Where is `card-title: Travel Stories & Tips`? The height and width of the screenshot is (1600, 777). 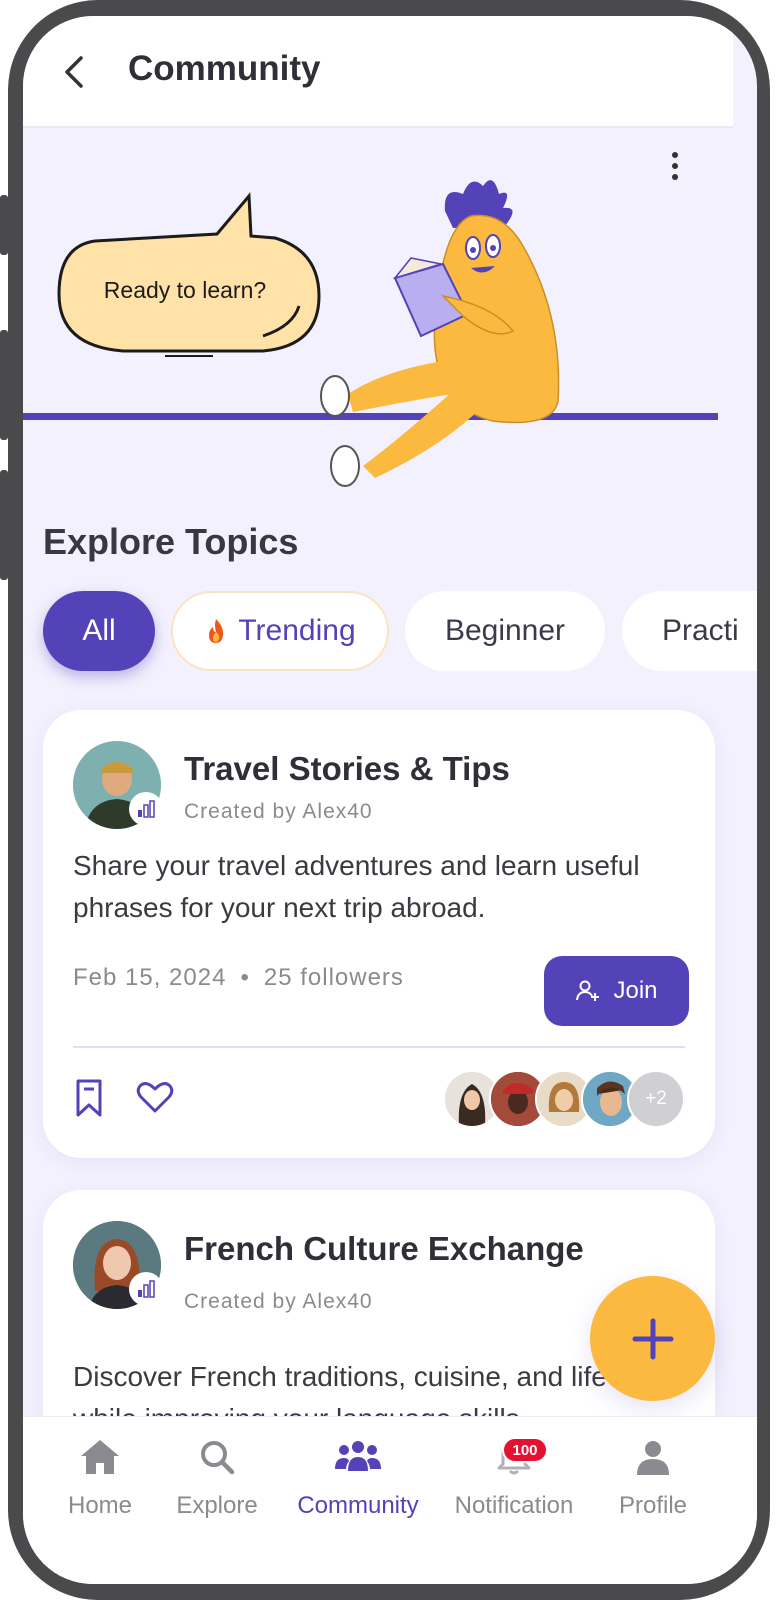
card-title: Travel Stories & Tips is located at coordinates (347, 768).